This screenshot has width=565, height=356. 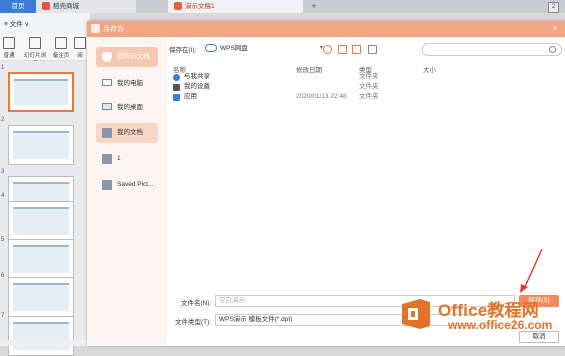 I want to click on view-menu-icon, so click(x=372, y=49).